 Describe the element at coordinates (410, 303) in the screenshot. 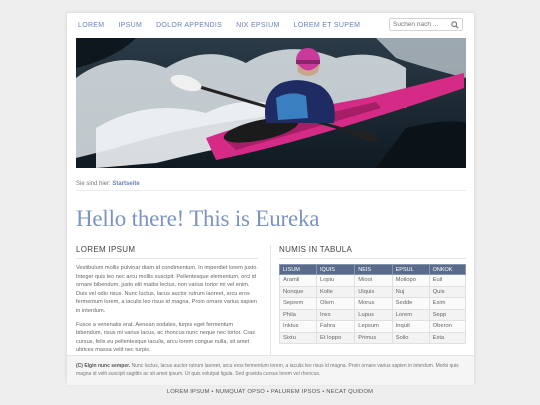

I see `table-cell: Sedde` at that location.